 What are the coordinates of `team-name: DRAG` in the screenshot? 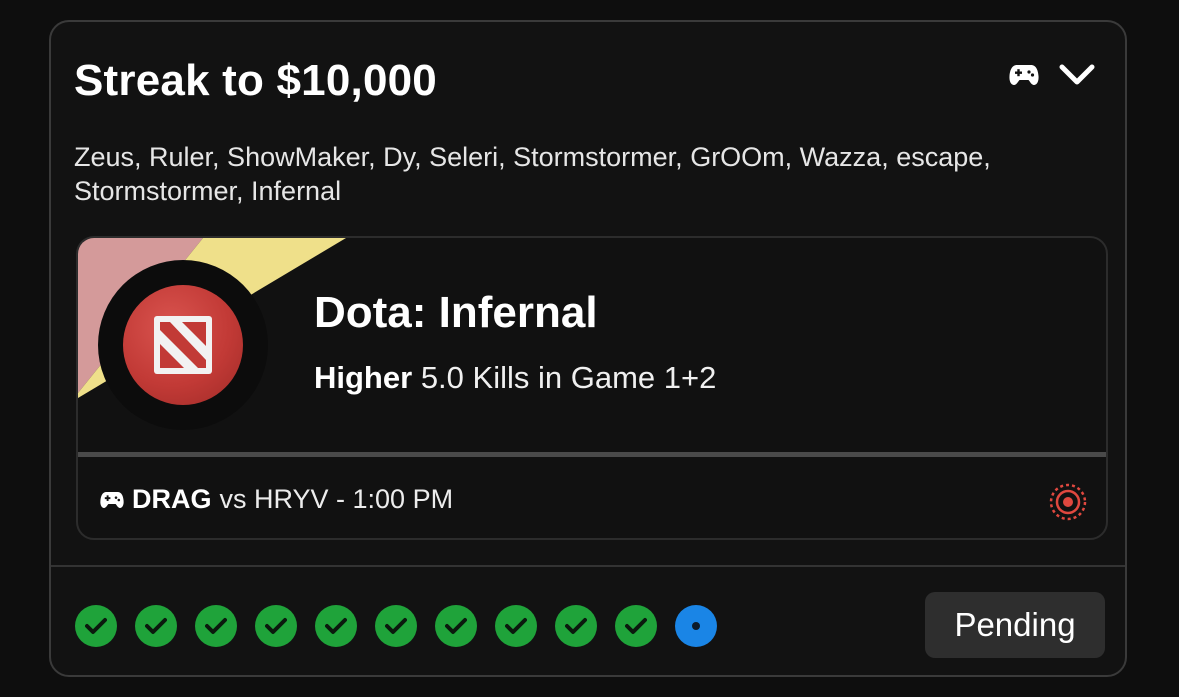 It's located at (172, 499).